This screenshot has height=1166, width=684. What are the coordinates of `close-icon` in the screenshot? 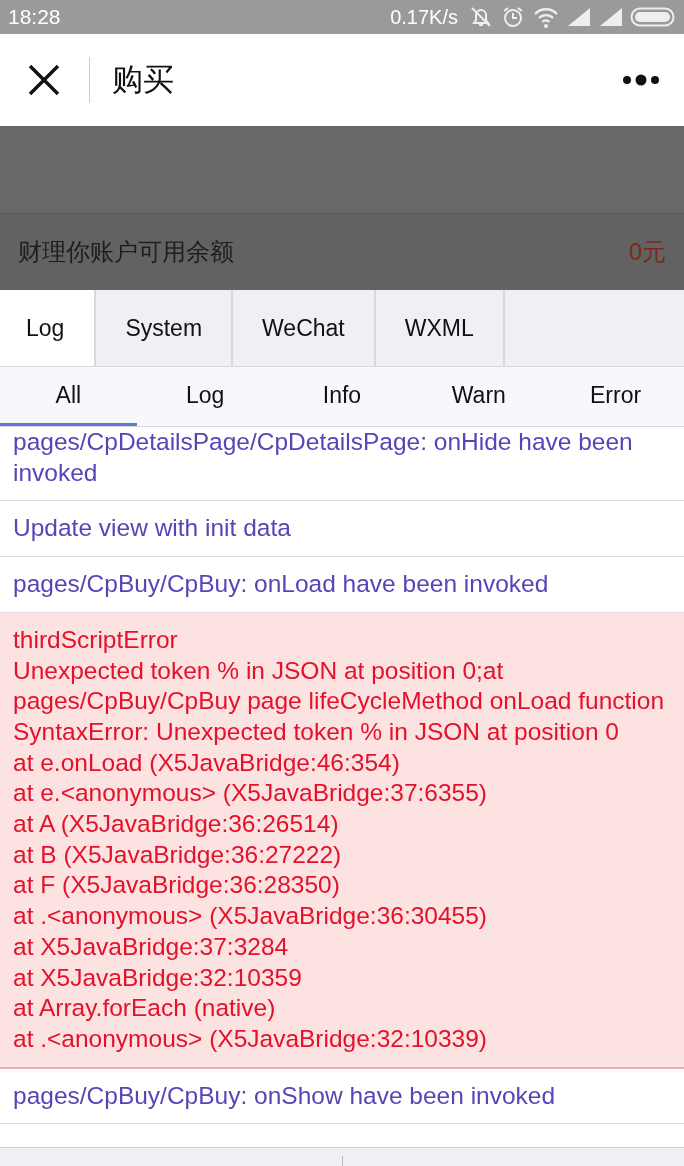 It's located at (44, 80).